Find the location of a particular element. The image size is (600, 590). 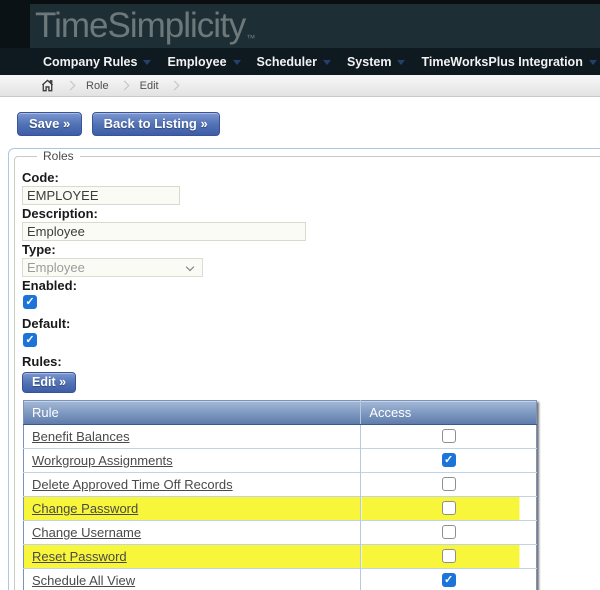

edit-rules-button: Edit » is located at coordinates (49, 382).